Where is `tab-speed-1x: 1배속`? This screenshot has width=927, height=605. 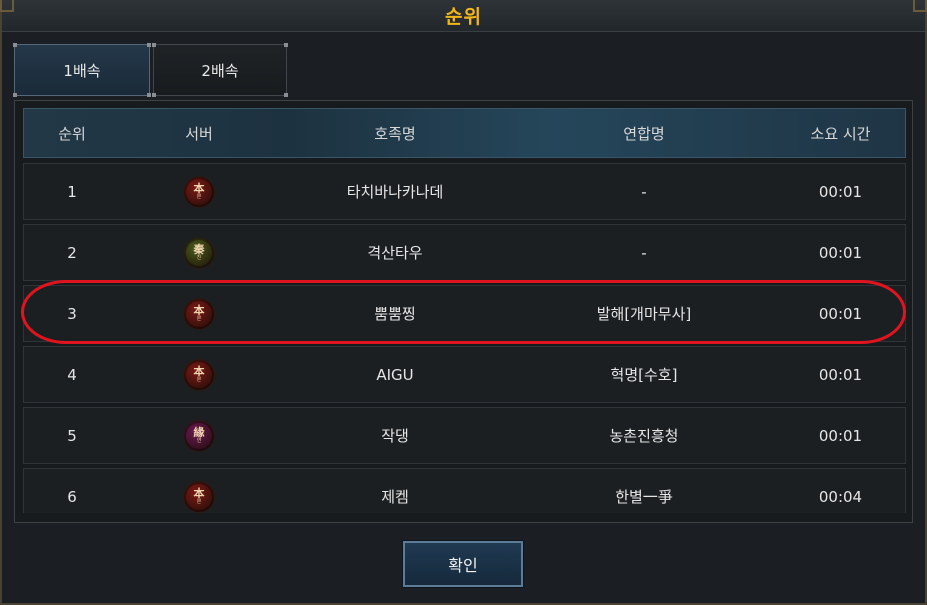 tab-speed-1x: 1배속 is located at coordinates (82, 70).